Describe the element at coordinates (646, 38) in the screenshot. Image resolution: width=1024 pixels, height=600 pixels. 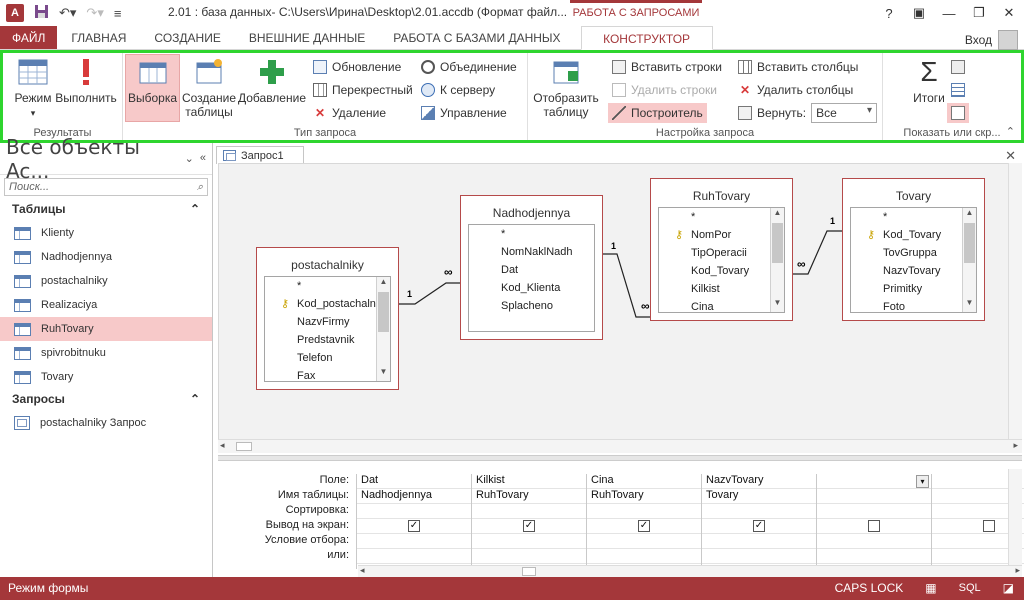
I see `tab-design: КОНСТРУКТОР` at that location.